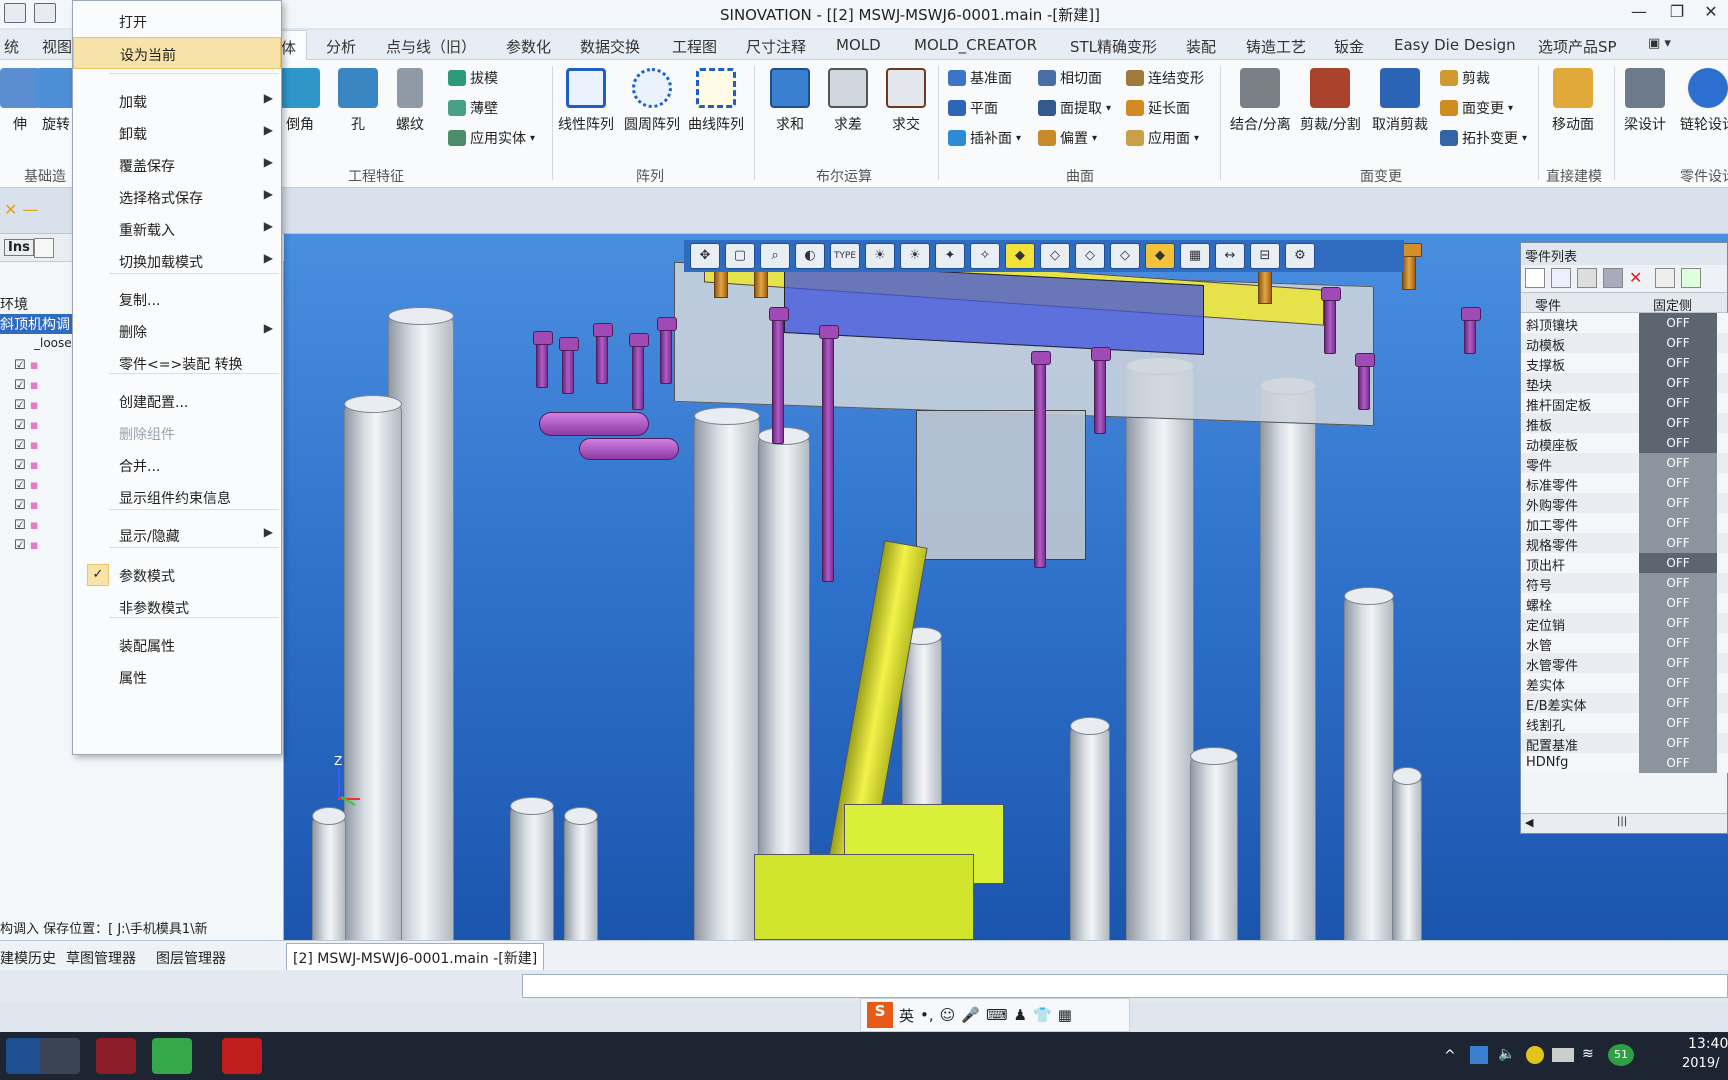  Describe the element at coordinates (1160, 256) in the screenshot. I see `solid-cube-icon: ◆` at that location.